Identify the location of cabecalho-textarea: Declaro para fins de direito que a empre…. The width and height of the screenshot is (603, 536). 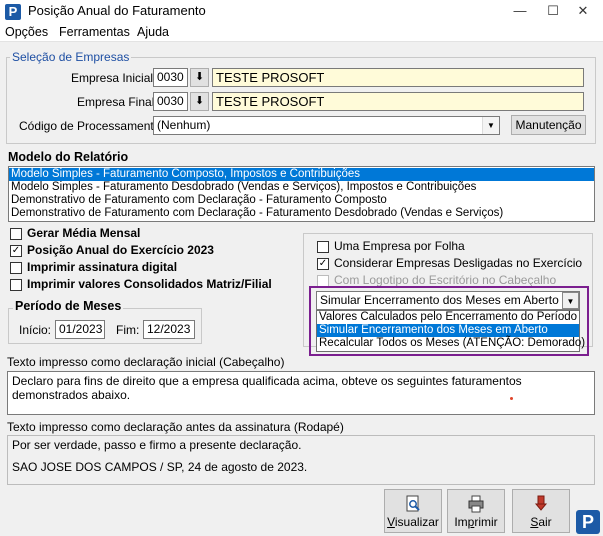
(301, 393).